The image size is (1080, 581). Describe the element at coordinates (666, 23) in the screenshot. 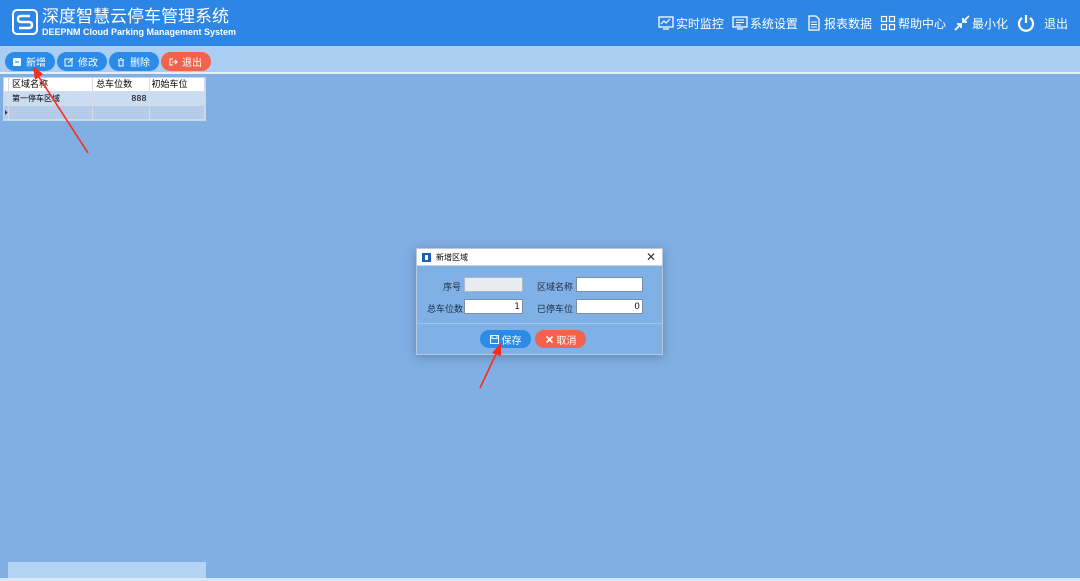

I see `monitor-icon` at that location.